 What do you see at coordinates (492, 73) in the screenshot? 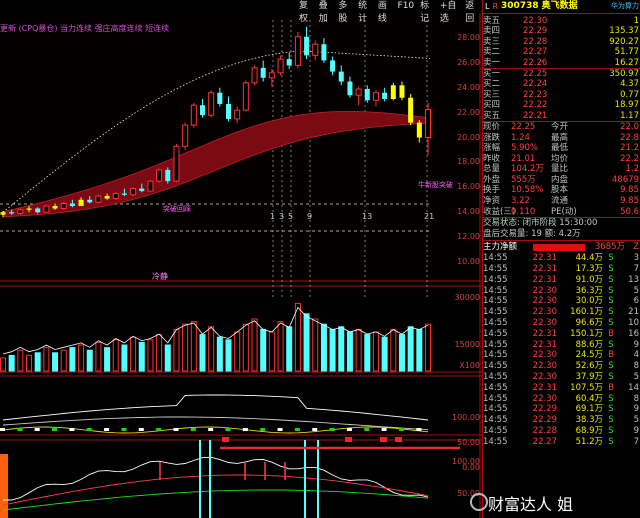
I see `quote-label: 买一` at bounding box center [492, 73].